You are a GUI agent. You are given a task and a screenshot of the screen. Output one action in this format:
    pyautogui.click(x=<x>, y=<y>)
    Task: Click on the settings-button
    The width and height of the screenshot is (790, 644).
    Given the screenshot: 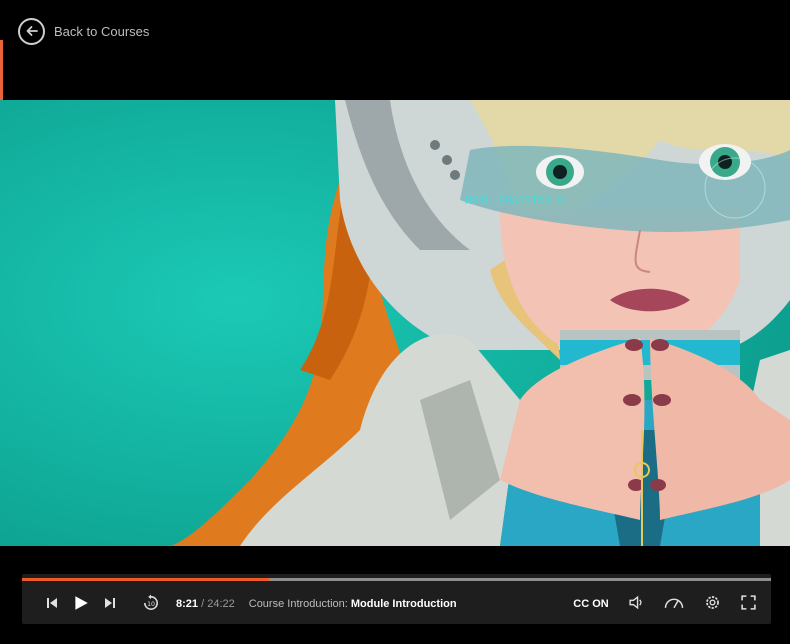 What is the action you would take?
    pyautogui.click(x=712, y=604)
    